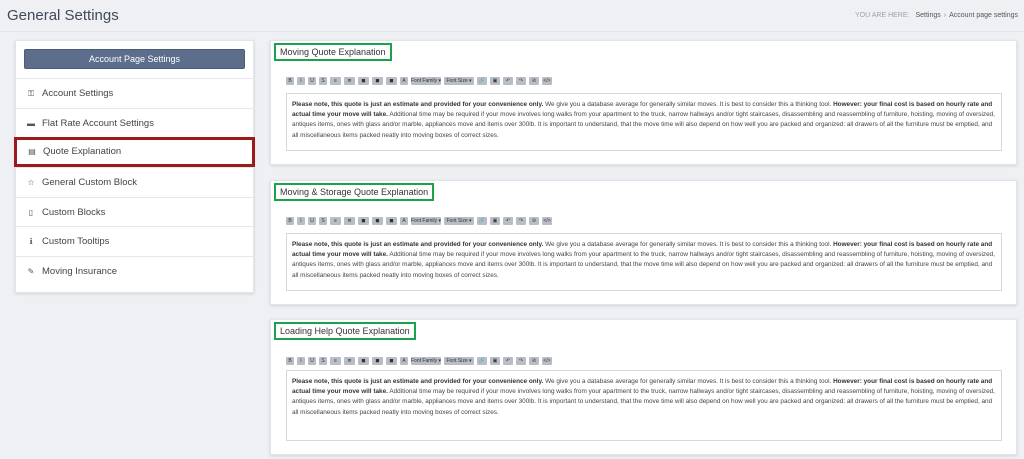 This screenshot has width=1024, height=459. I want to click on sidebar-item-label: Flat Rate Account Settings, so click(98, 123).